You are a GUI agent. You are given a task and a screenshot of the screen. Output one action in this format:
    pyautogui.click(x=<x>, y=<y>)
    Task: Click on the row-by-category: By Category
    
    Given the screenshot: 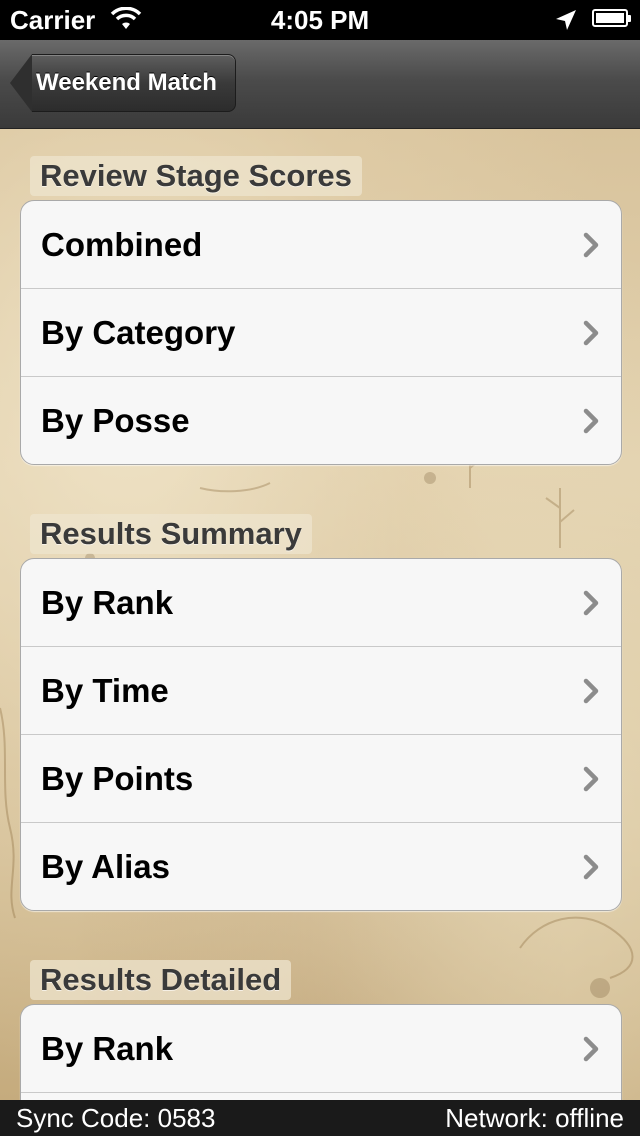 What is the action you would take?
    pyautogui.click(x=321, y=333)
    